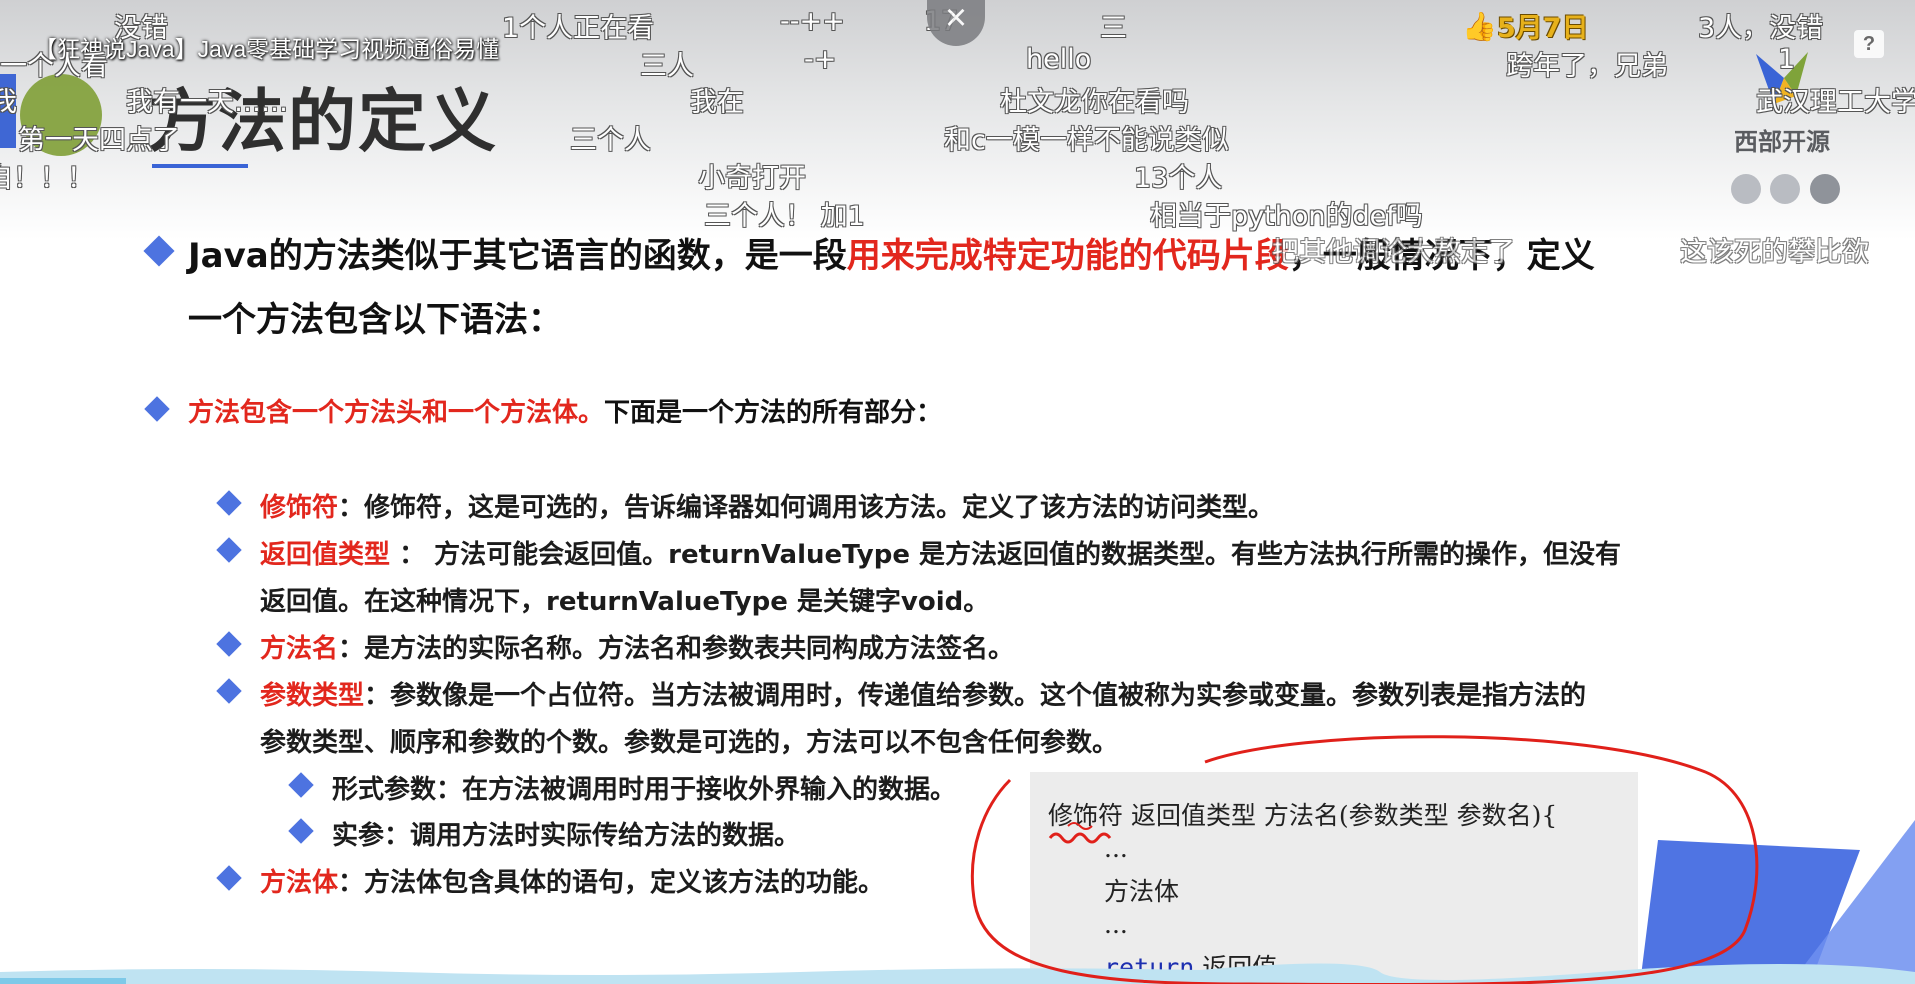 The height and width of the screenshot is (984, 1915). Describe the element at coordinates (1086, 140) in the screenshot. I see `danmaku-comment: 和c一模一样不能说类似` at that location.